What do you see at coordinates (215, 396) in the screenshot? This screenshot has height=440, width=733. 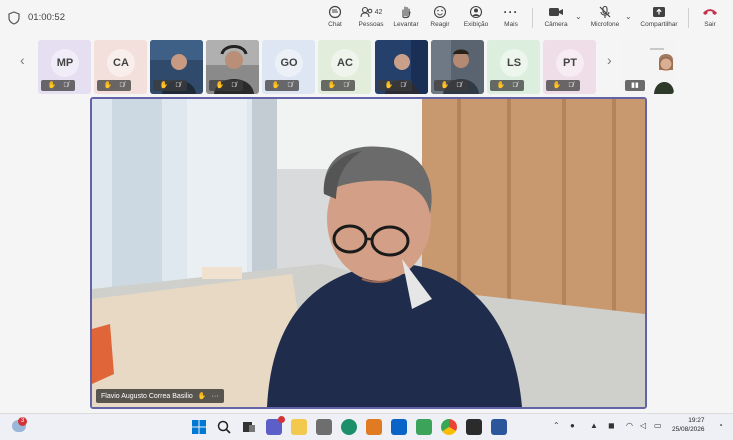 I see `more-options-icon: ···` at bounding box center [215, 396].